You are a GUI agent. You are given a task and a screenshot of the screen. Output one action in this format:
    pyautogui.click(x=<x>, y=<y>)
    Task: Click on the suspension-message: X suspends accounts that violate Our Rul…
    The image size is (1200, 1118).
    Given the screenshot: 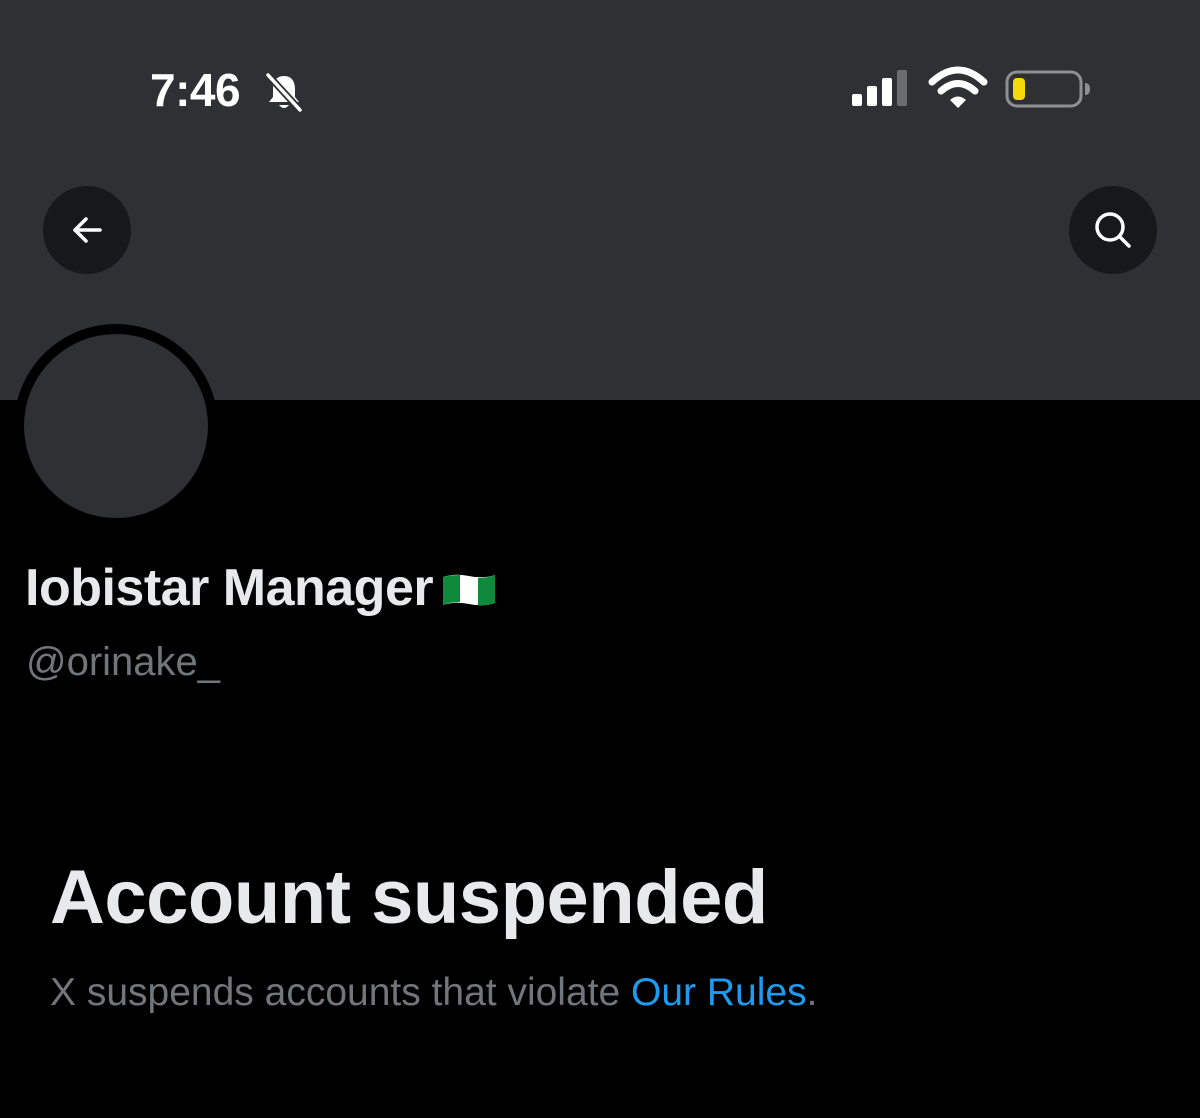 What is the action you would take?
    pyautogui.click(x=433, y=993)
    